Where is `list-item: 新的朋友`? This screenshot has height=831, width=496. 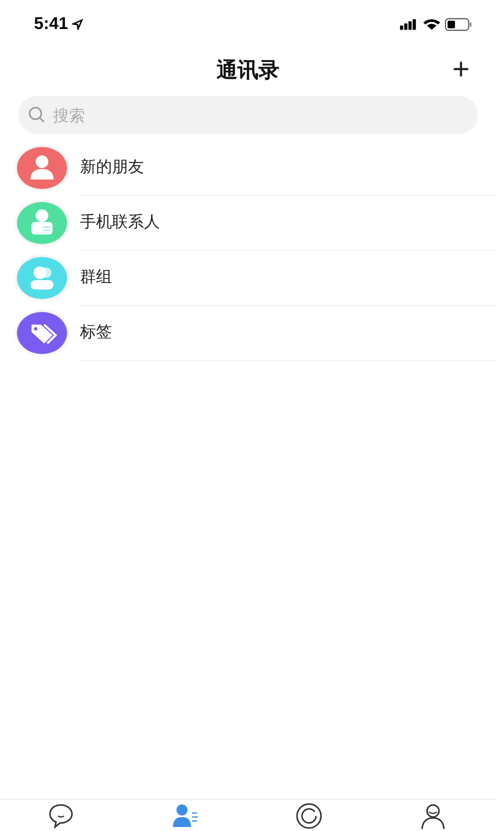
list-item: 新的朋友 is located at coordinates (288, 168).